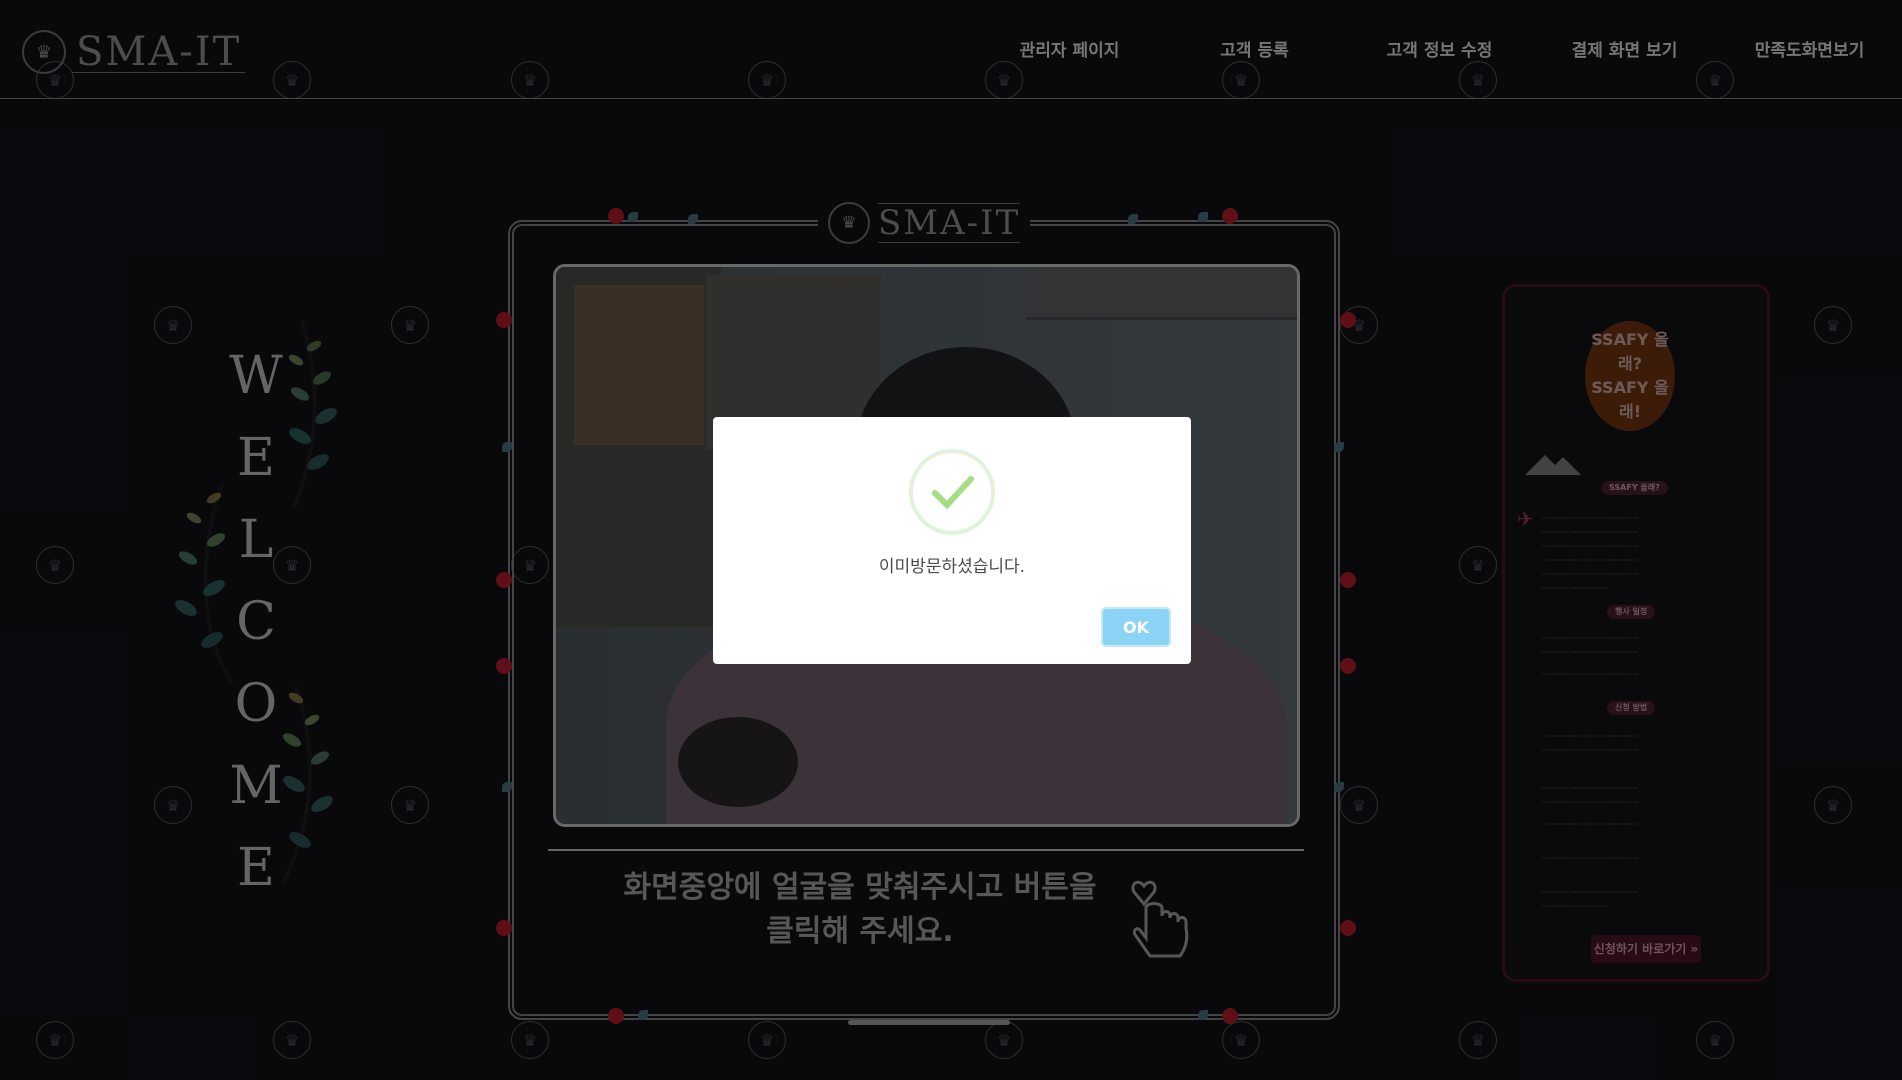 This screenshot has width=1902, height=1080. I want to click on alert-message: 이미방문하셨습니다., so click(952, 567).